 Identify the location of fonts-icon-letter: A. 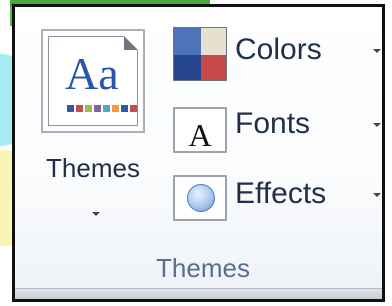
(200, 135).